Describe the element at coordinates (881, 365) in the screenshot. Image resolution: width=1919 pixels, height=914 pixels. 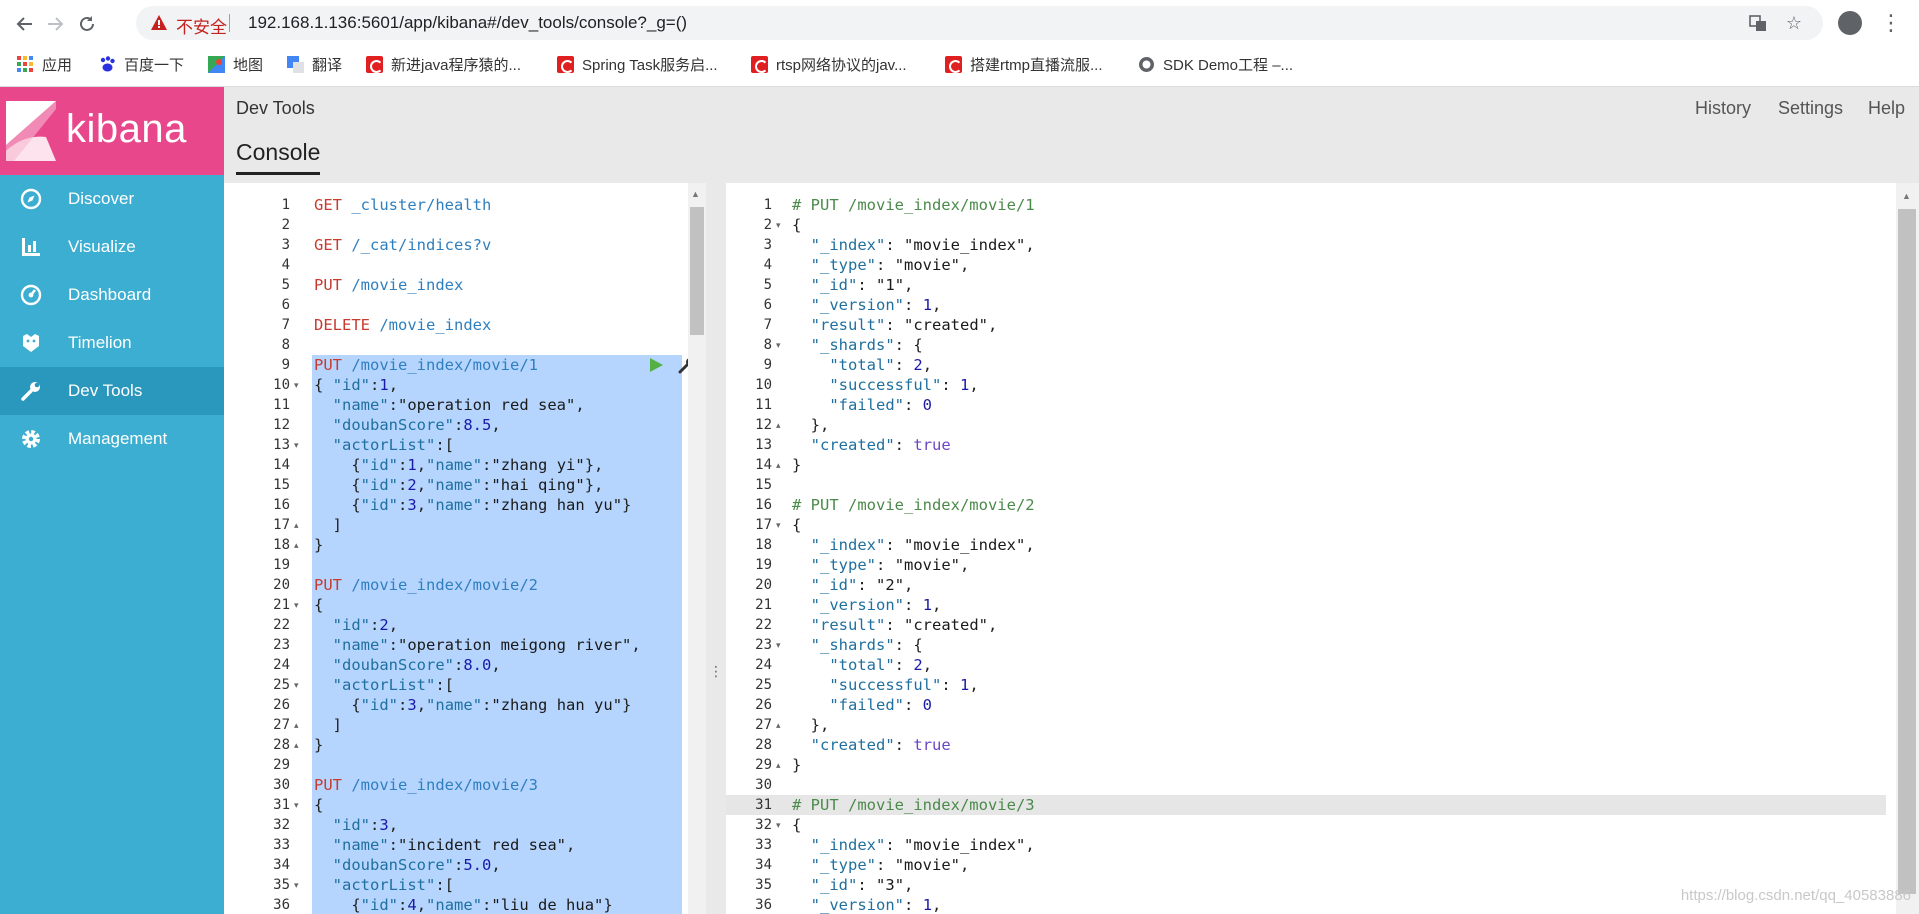
I see `code-line: "total": 2,` at that location.